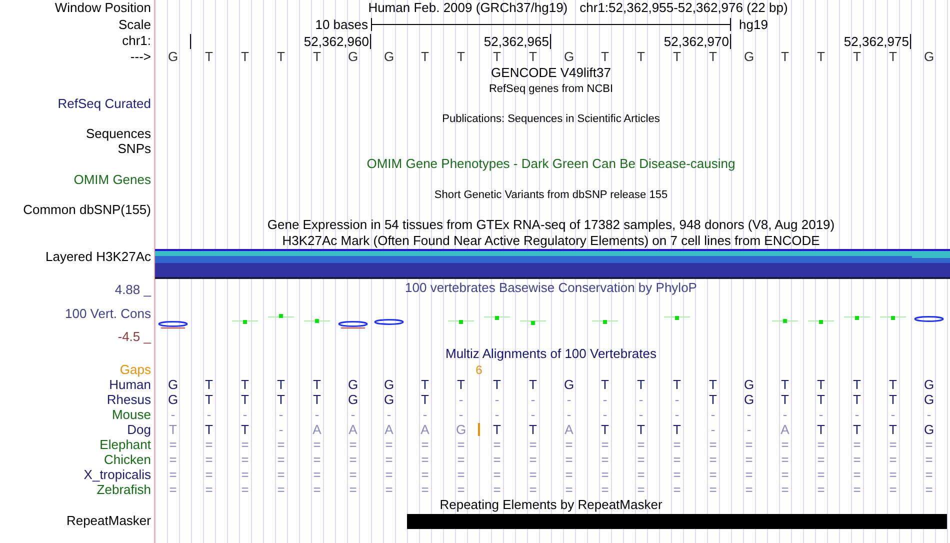  What do you see at coordinates (132, 290) in the screenshot?
I see `axis-max-label: 4.88 _` at bounding box center [132, 290].